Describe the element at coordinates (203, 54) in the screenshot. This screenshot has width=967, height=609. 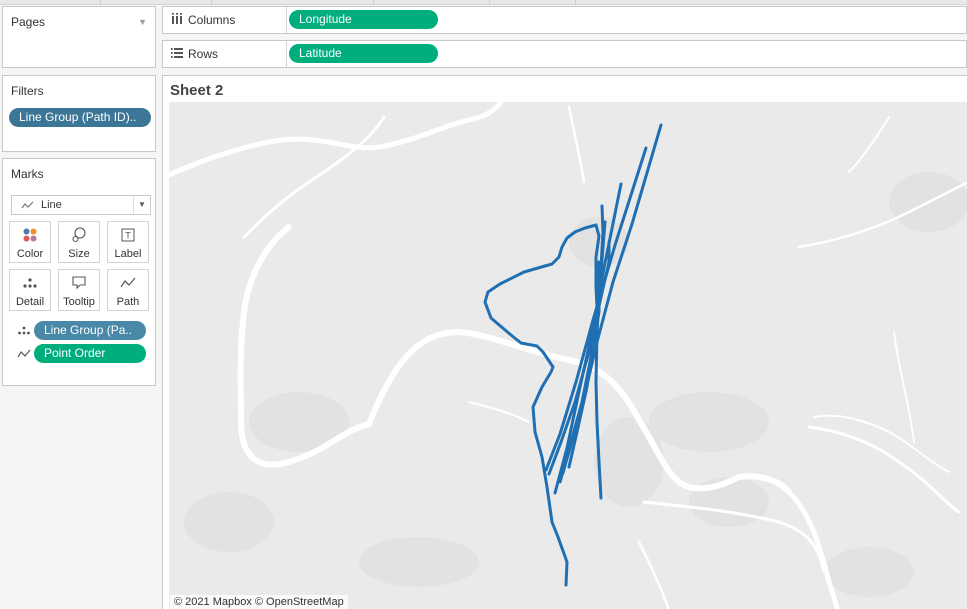
I see `rows-label: Rows` at that location.